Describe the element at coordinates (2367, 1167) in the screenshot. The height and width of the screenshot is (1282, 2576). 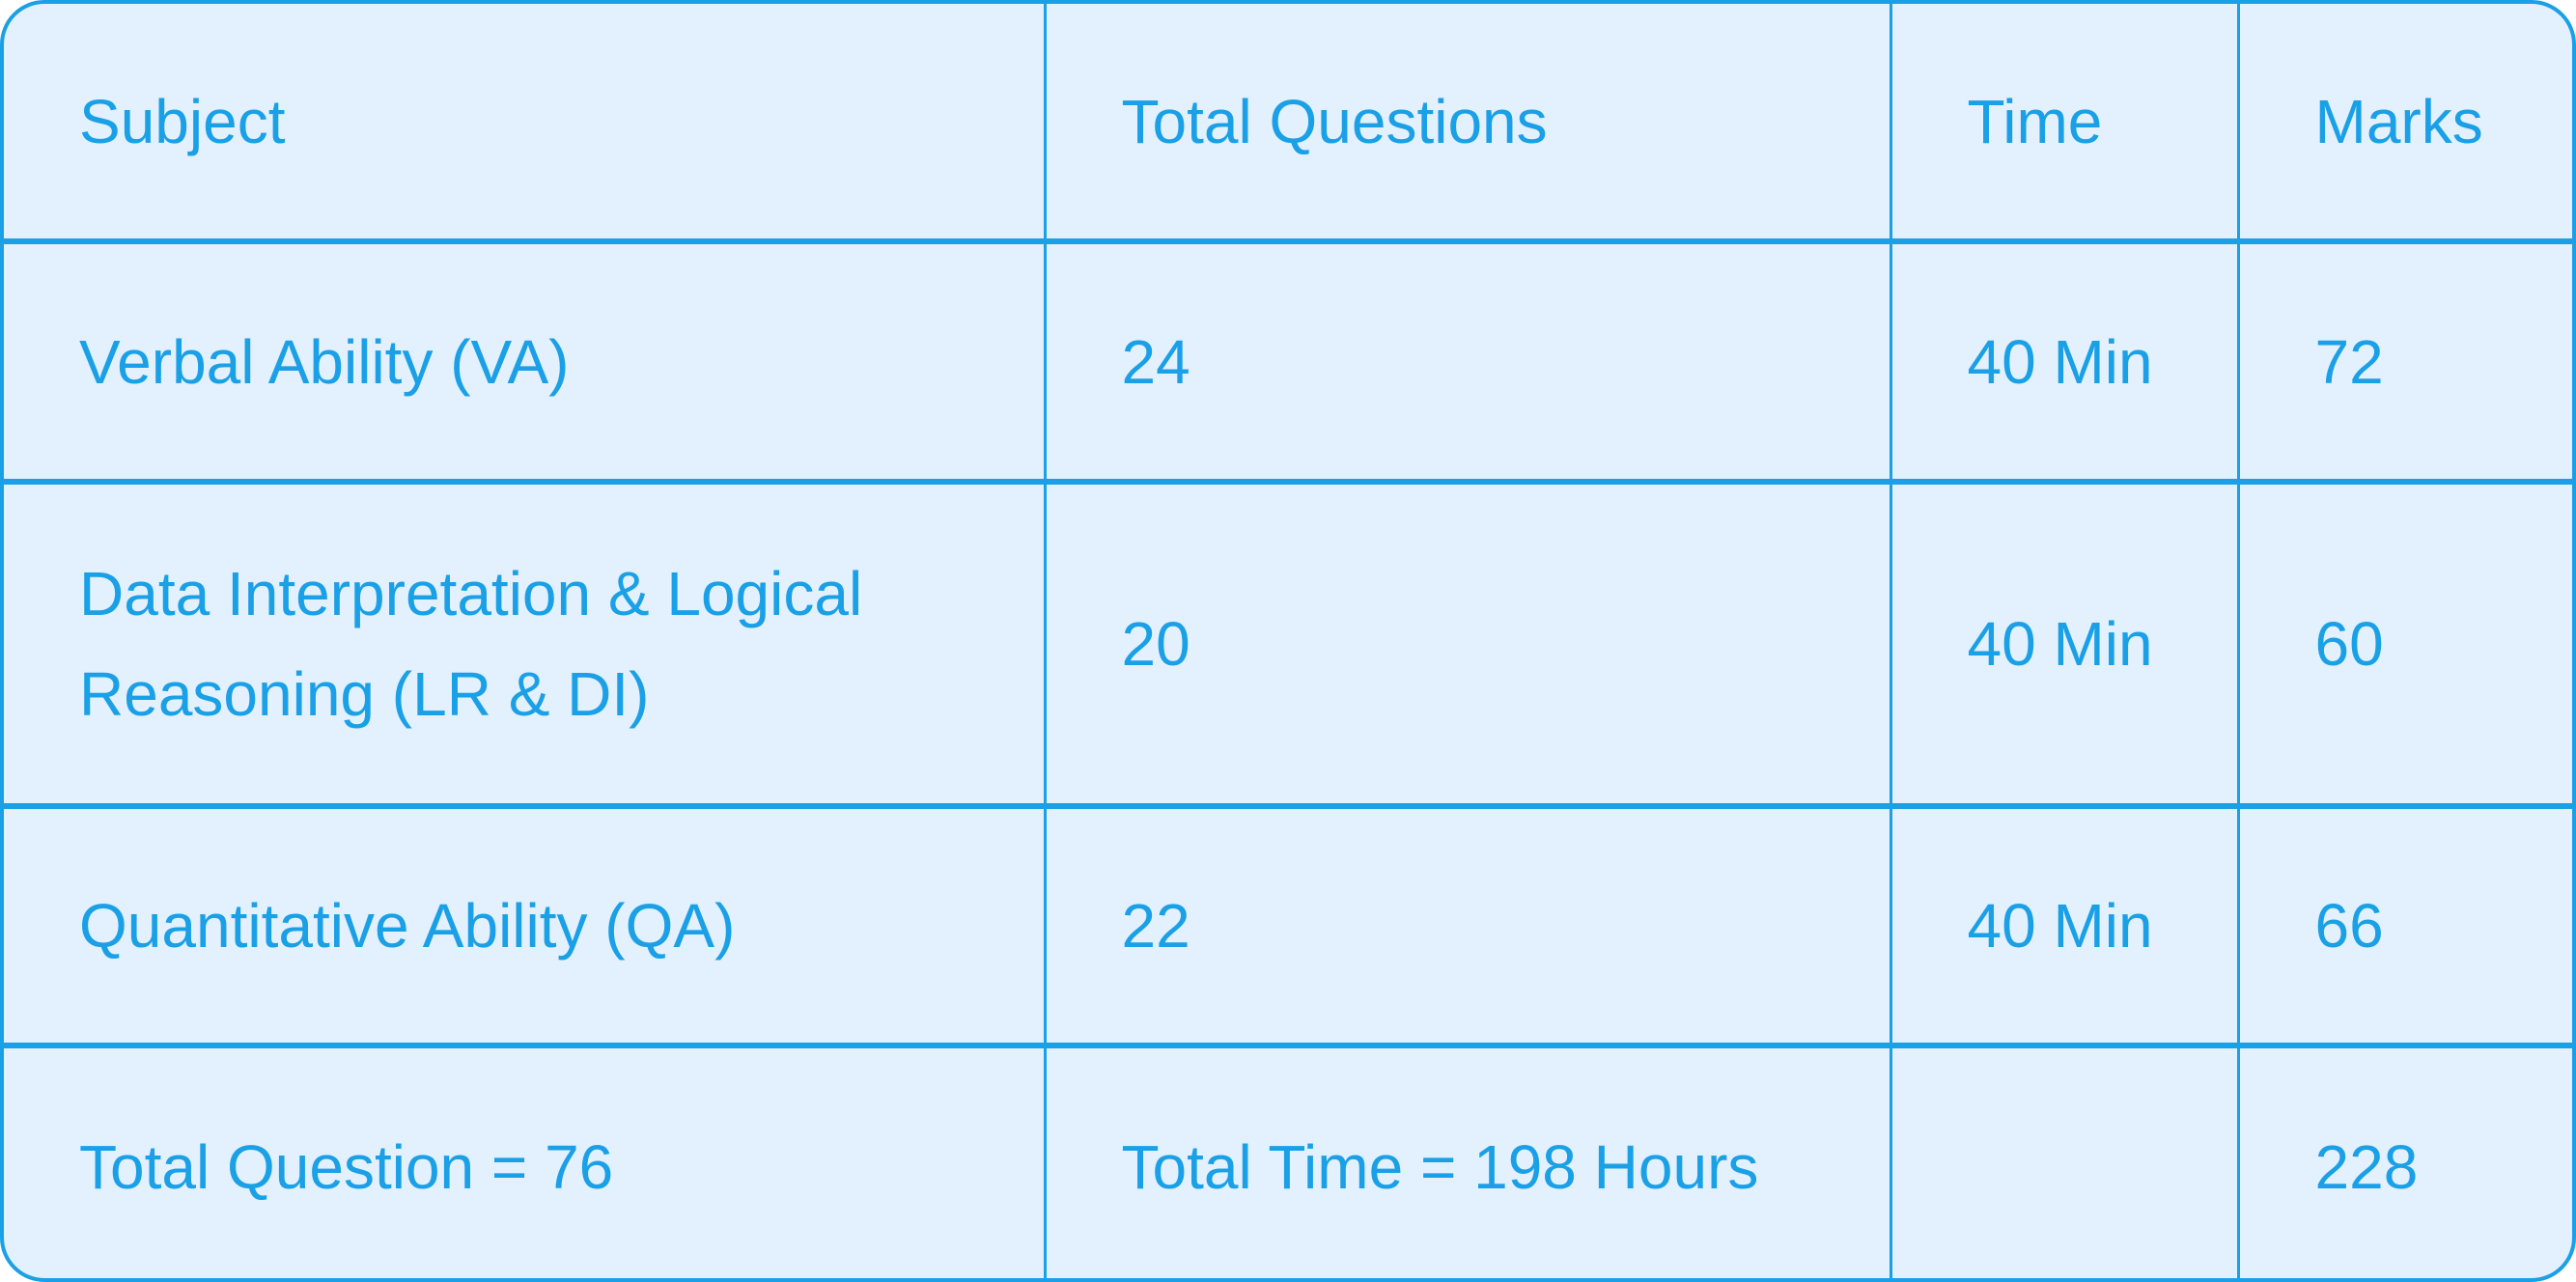
I see `footer-total-marks: 228` at that location.